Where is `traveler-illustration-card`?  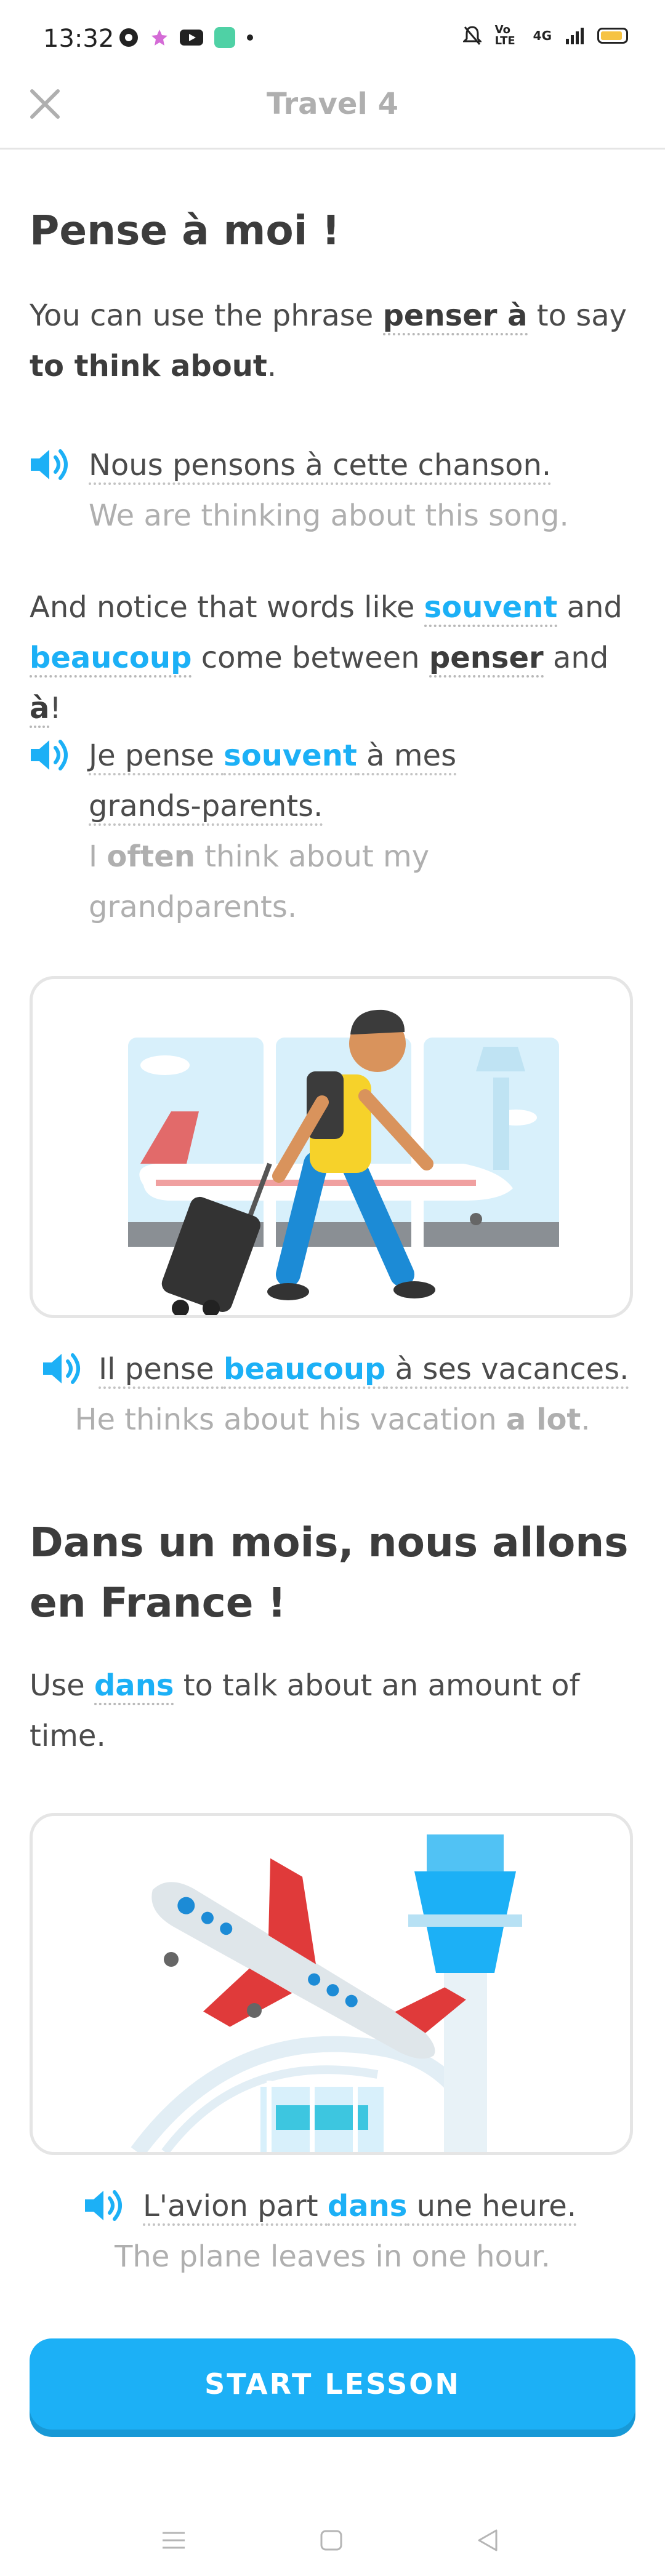 traveler-illustration-card is located at coordinates (331, 1147).